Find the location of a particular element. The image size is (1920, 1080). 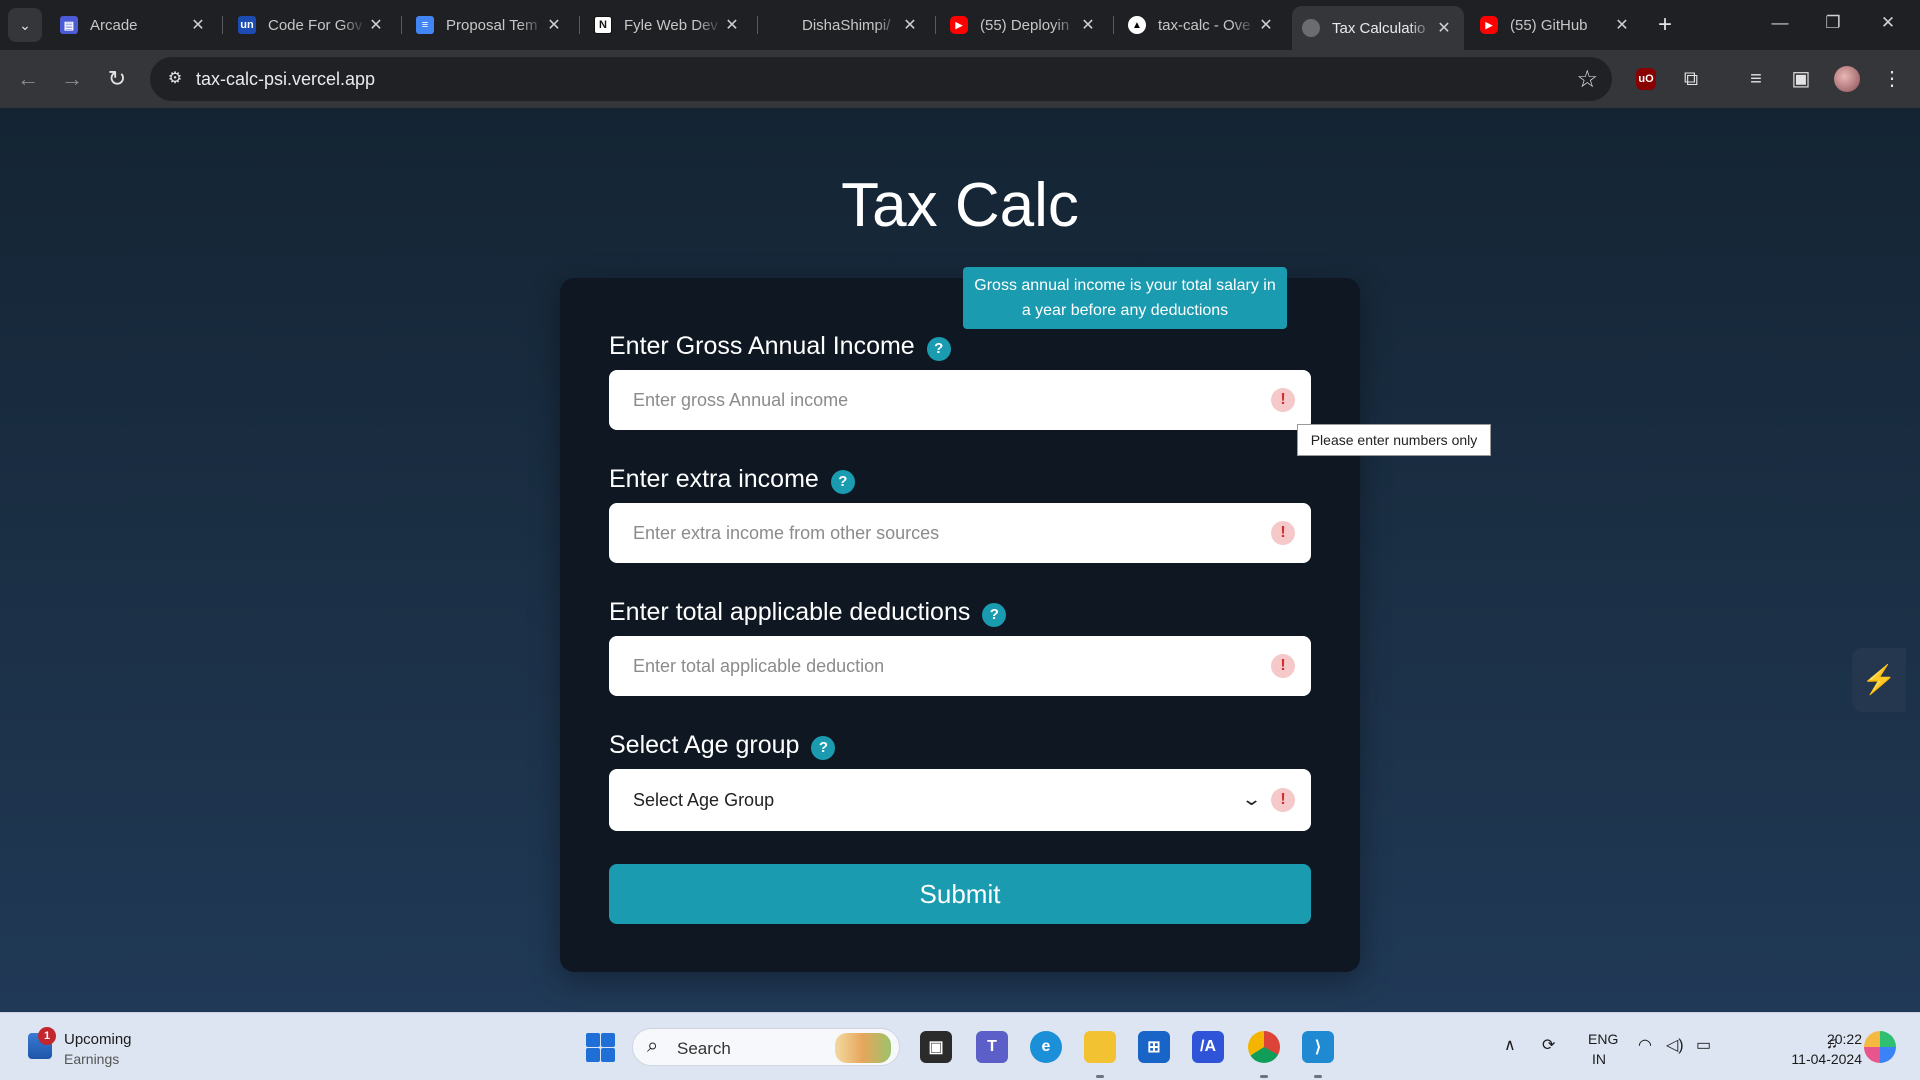

edge-icon: e is located at coordinates (1046, 1047).